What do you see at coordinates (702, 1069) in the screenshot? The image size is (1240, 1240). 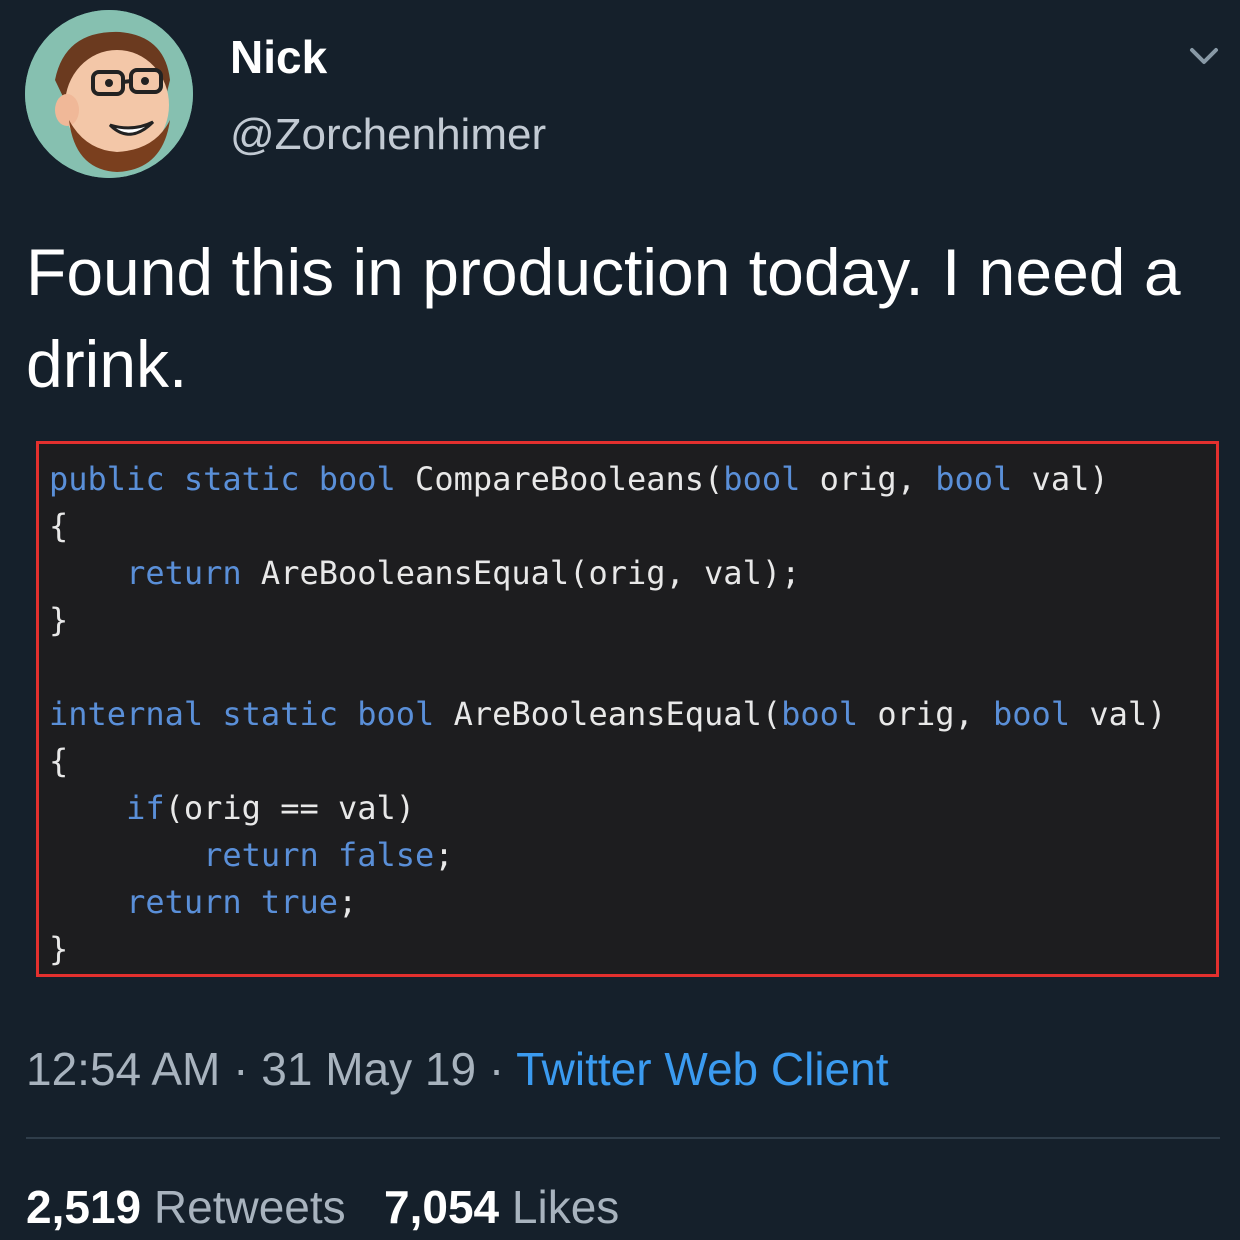 I see `tweet-client-link: Twitter Web Client` at bounding box center [702, 1069].